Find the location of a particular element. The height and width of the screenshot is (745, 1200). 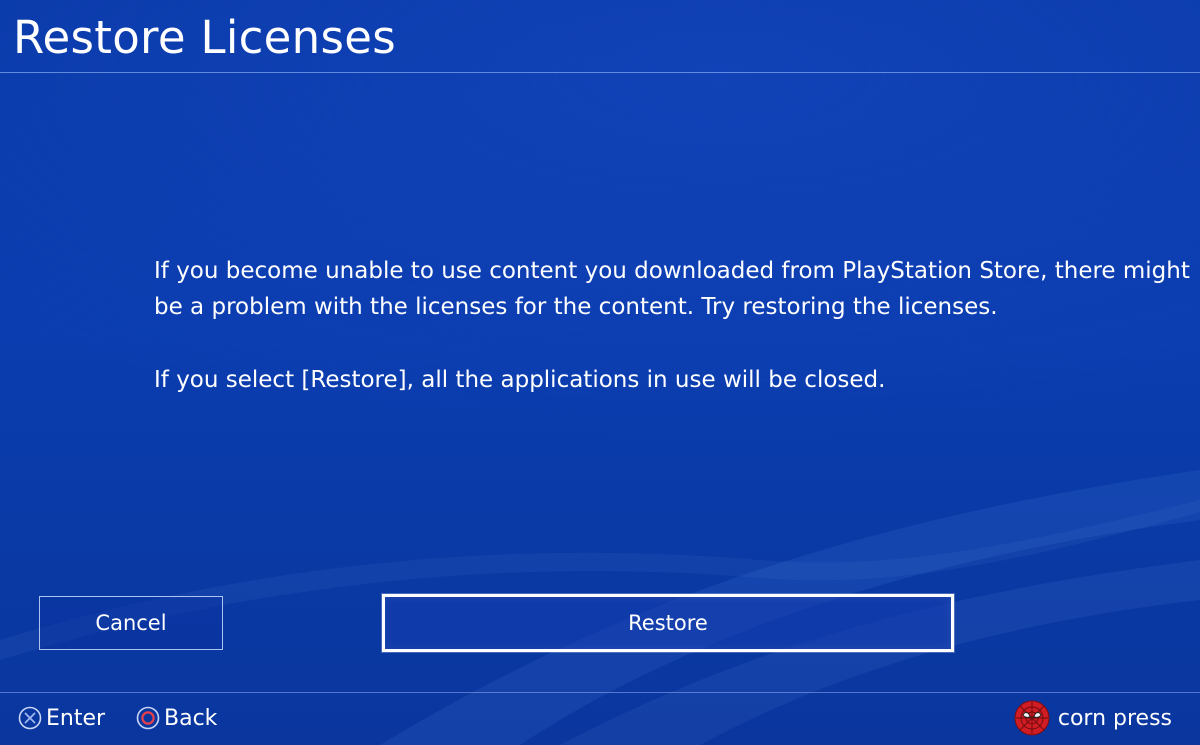

page-title: Restore Licenses is located at coordinates (204, 37).